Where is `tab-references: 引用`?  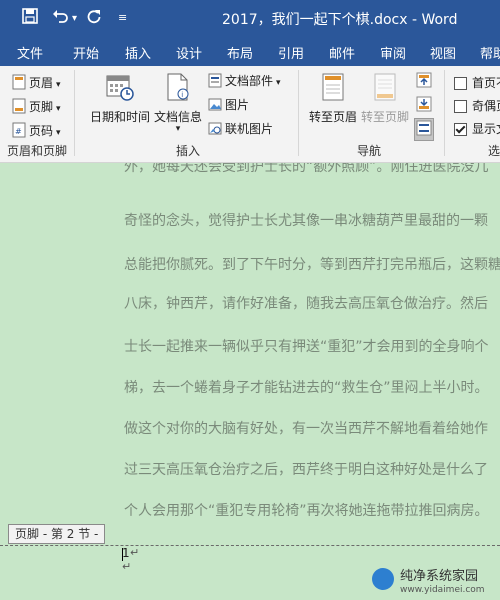
tab-references: 引用 is located at coordinates (291, 52).